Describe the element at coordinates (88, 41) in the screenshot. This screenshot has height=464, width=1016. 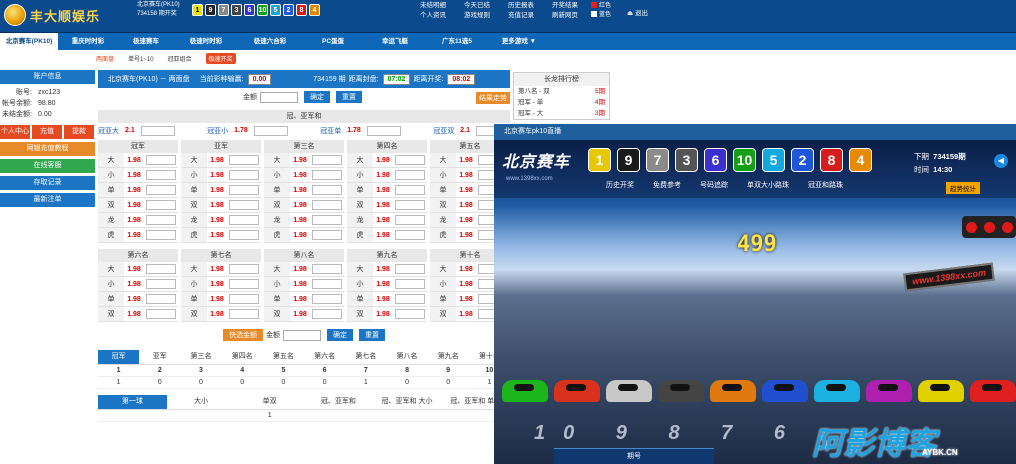
I see `nav-tab: 重庆时时彩` at that location.